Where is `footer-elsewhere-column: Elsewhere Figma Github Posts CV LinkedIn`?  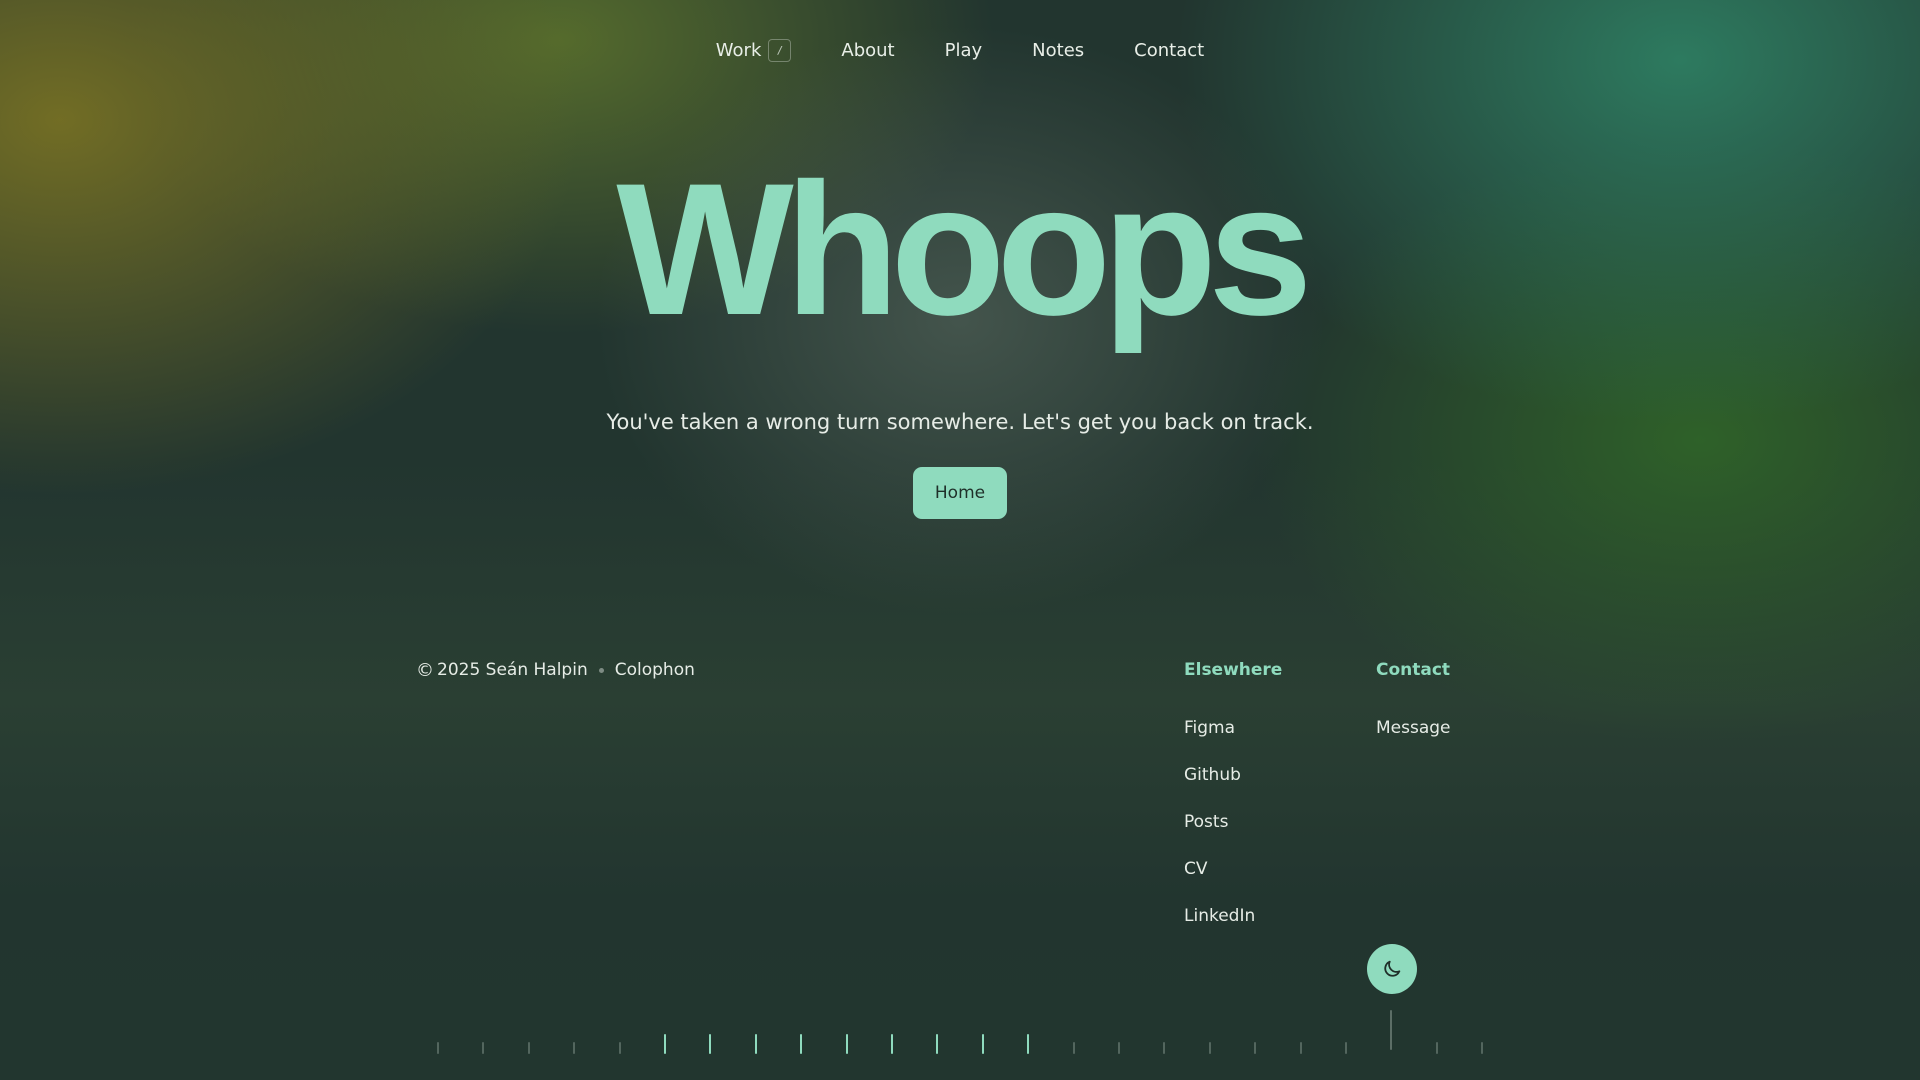 footer-elsewhere-column: Elsewhere Figma Github Posts CV LinkedIn is located at coordinates (1233, 802).